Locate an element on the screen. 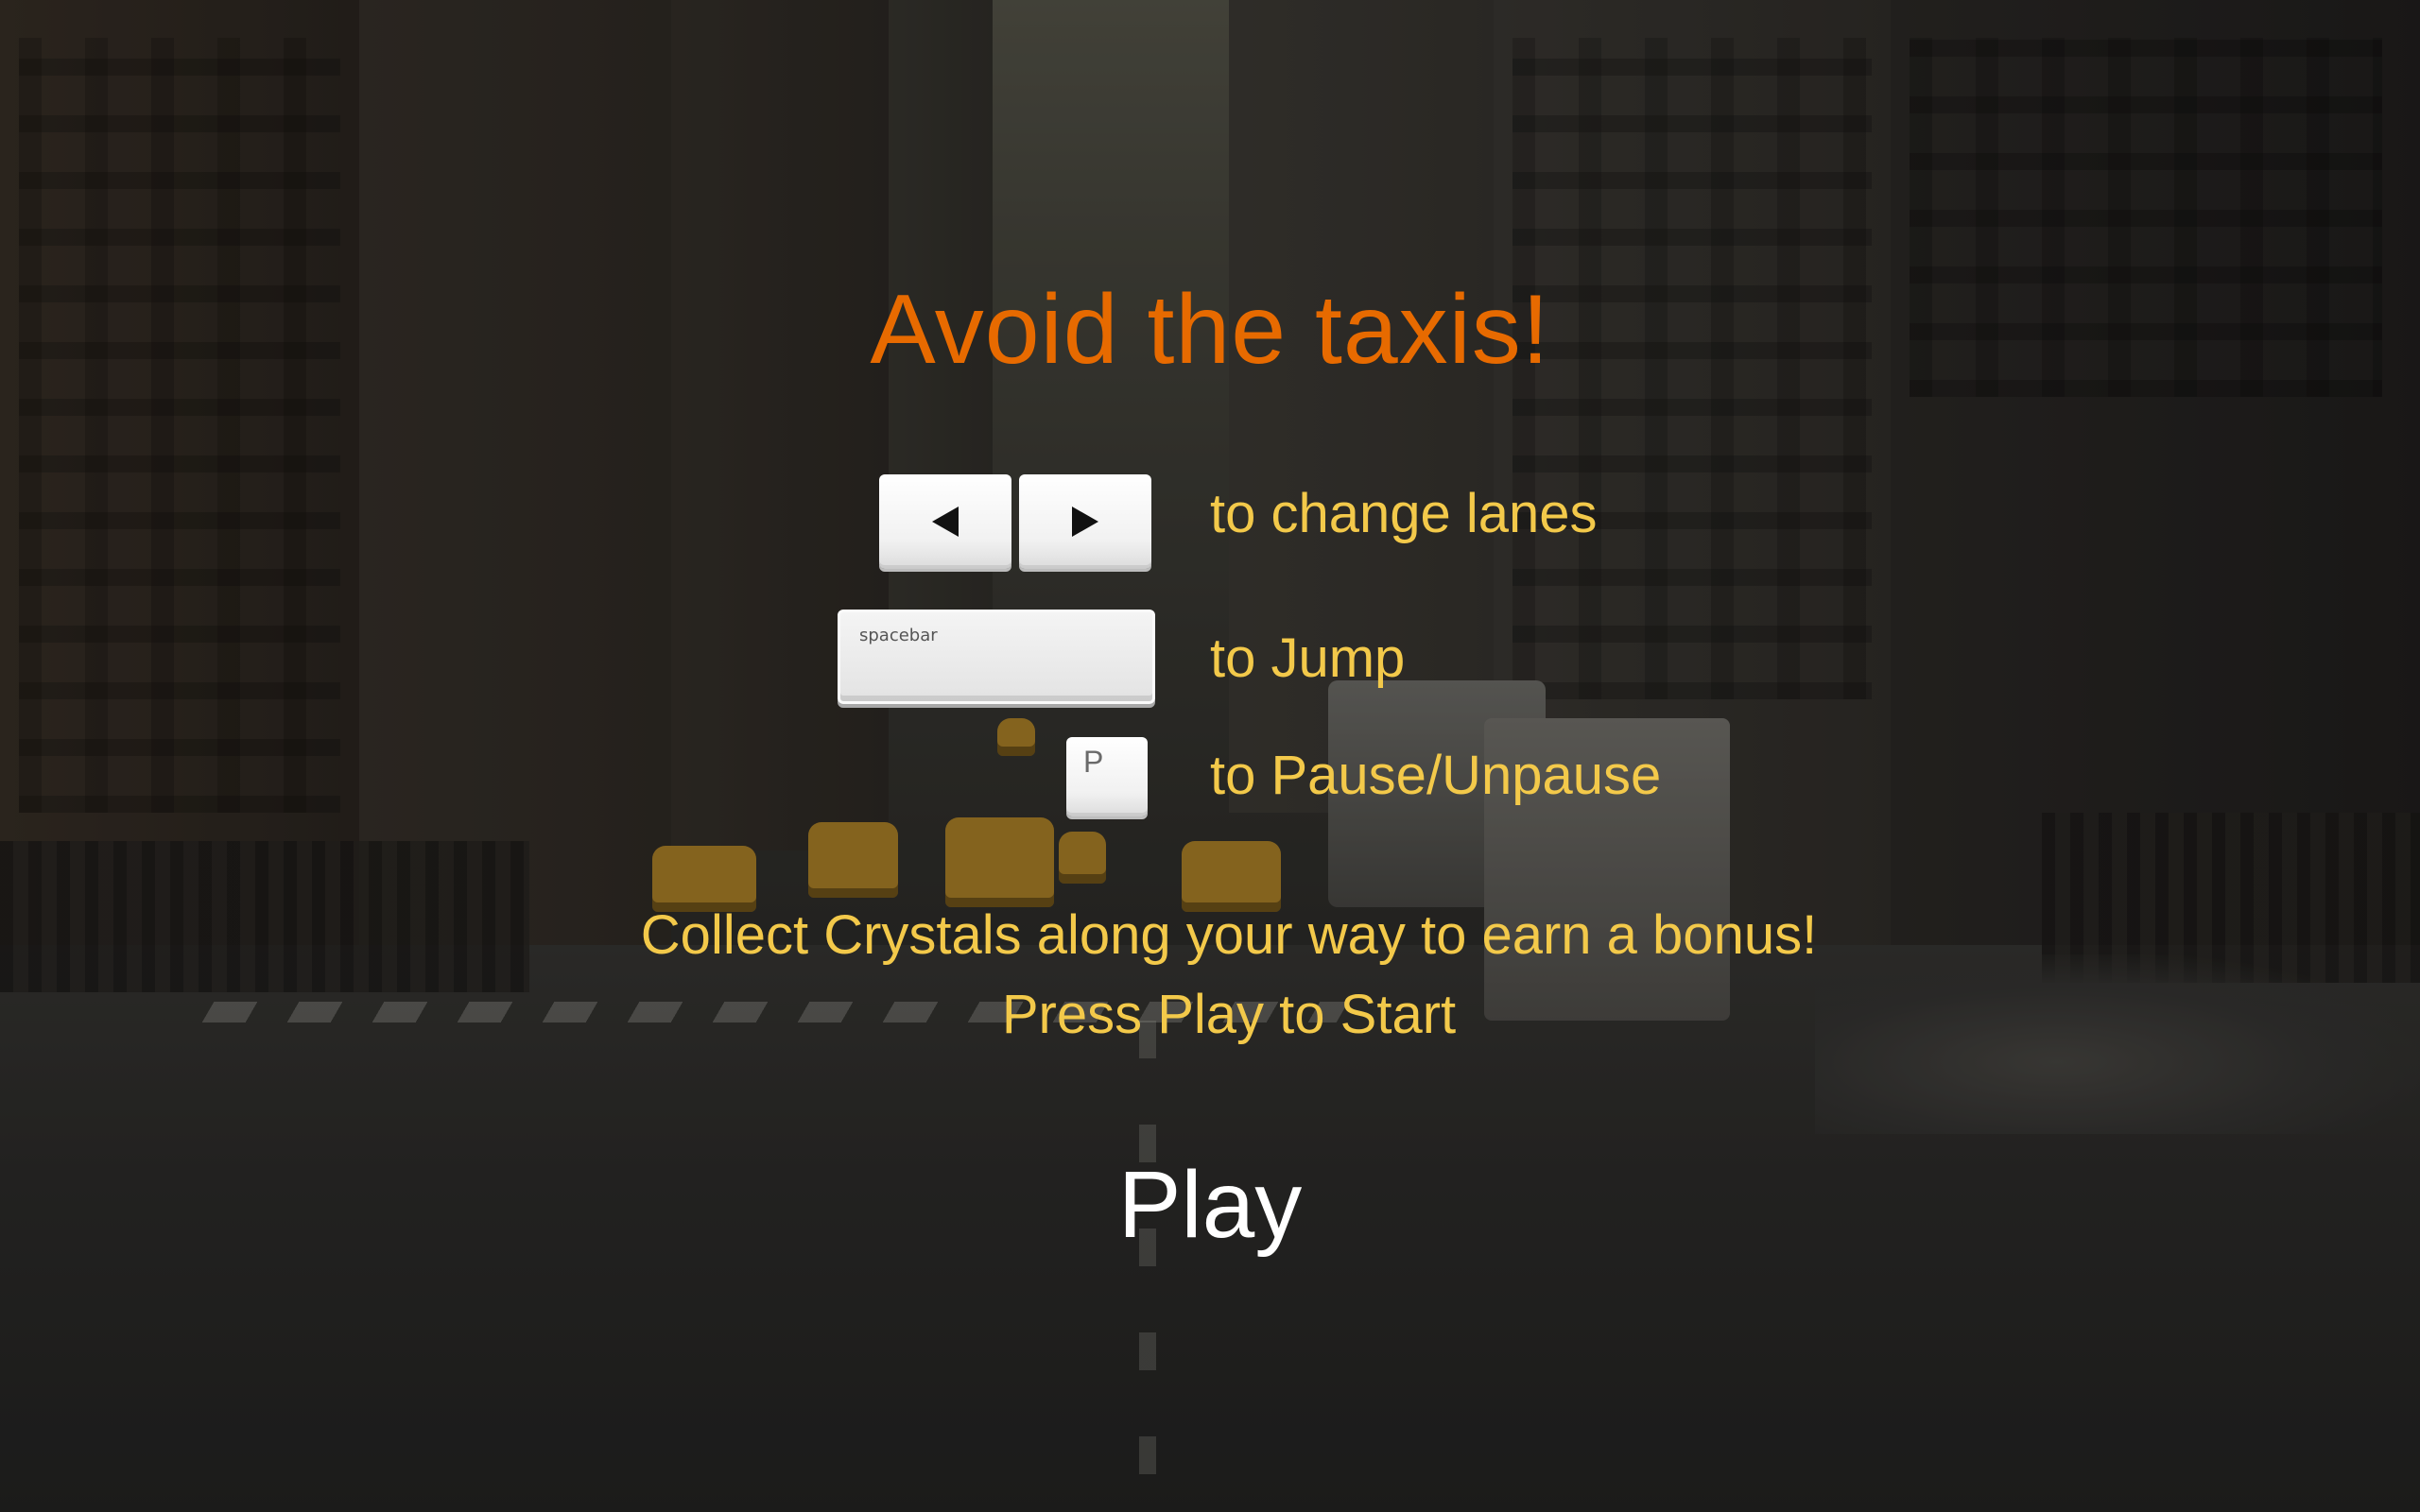 The image size is (2420, 1512). right-arrow-icon is located at coordinates (1085, 521).